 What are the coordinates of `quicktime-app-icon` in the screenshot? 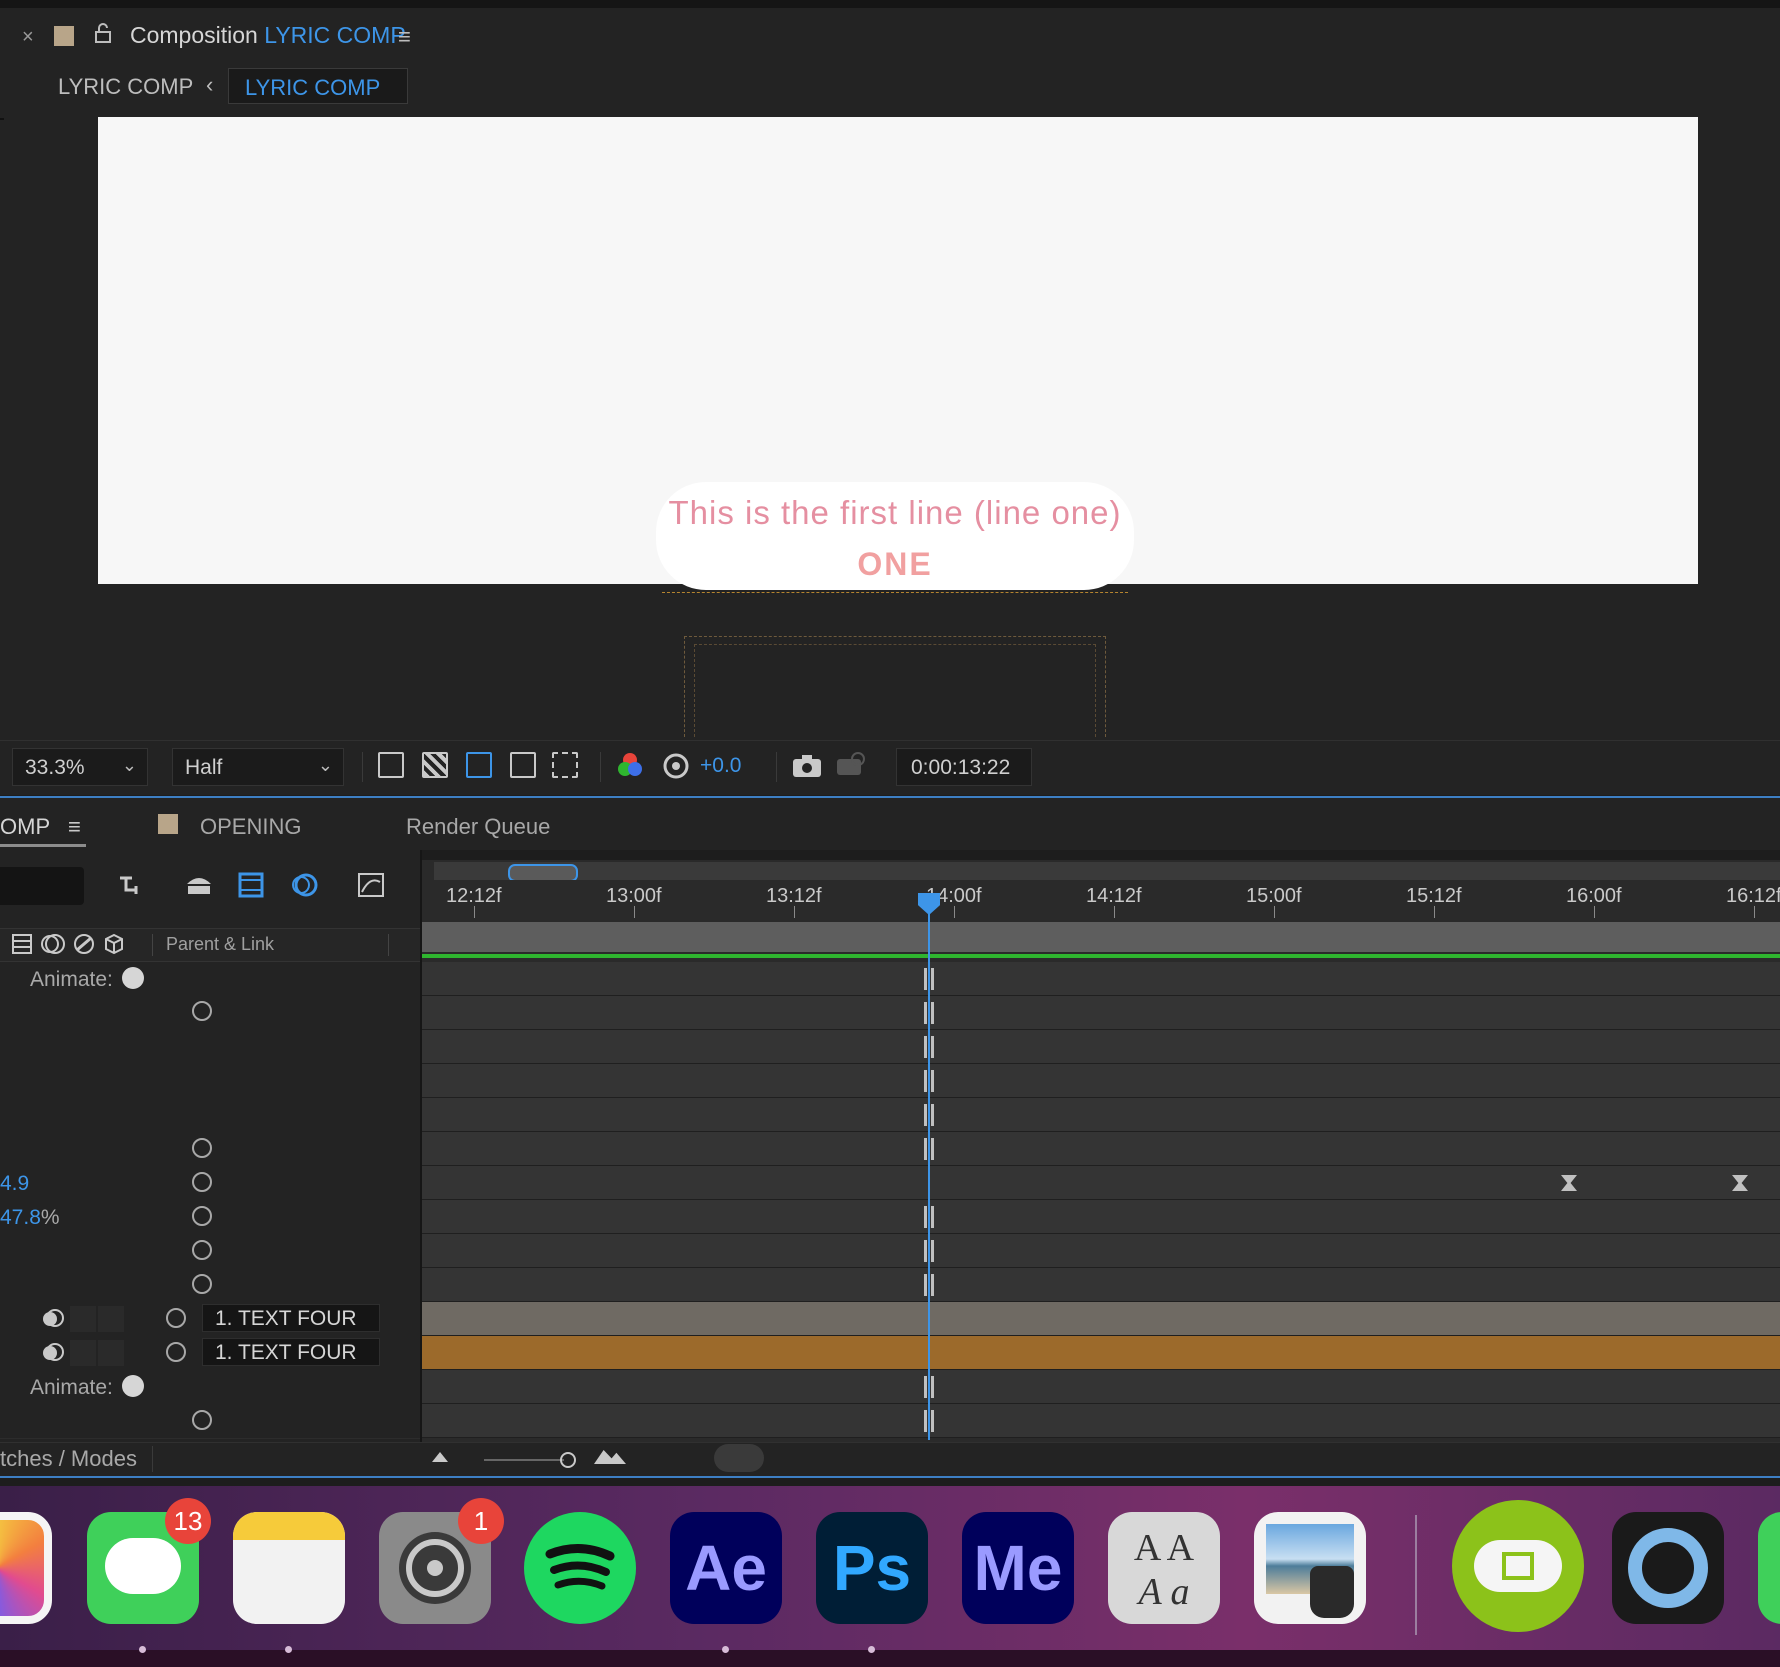 It's located at (1668, 1568).